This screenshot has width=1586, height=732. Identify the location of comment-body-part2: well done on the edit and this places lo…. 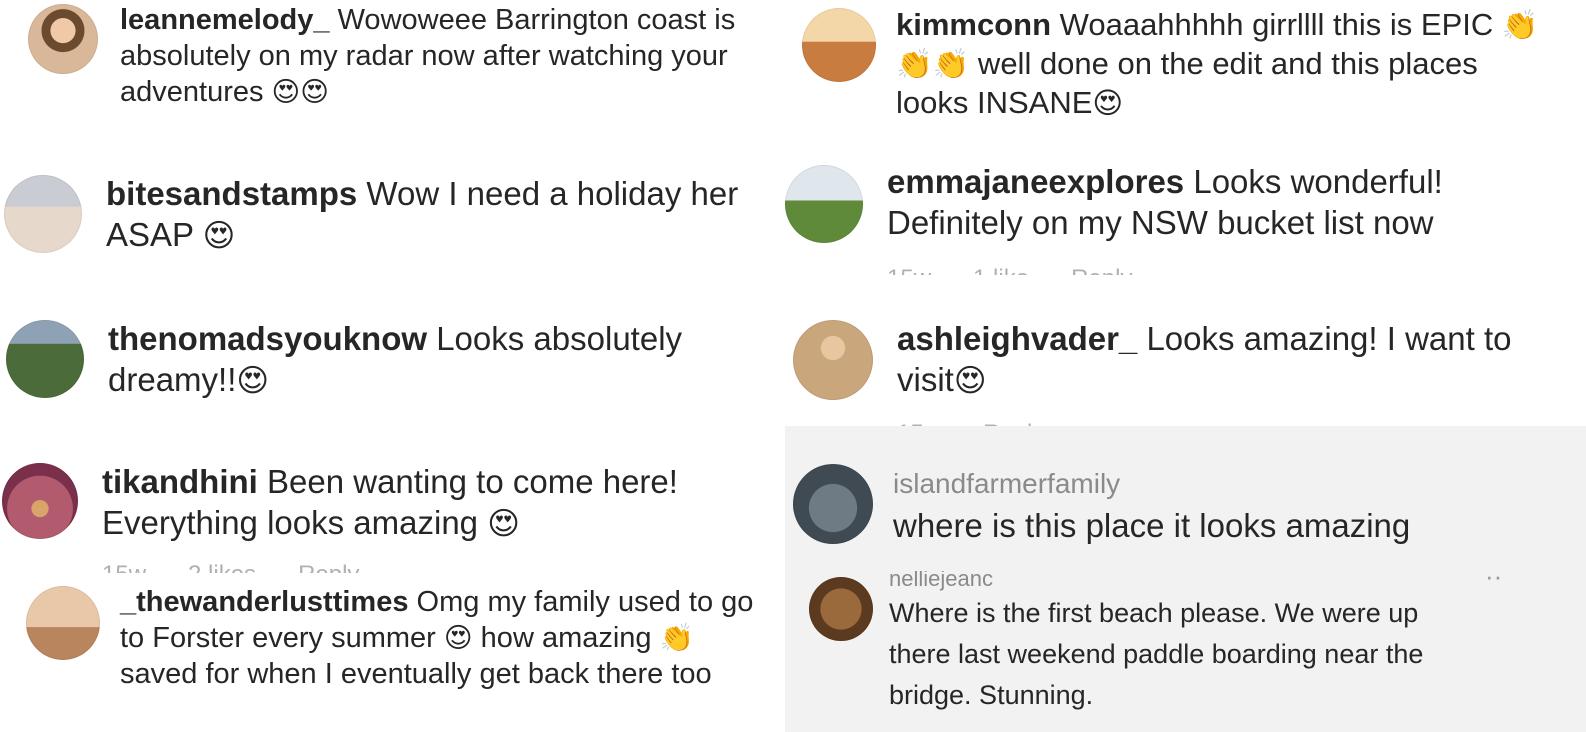
(1187, 83).